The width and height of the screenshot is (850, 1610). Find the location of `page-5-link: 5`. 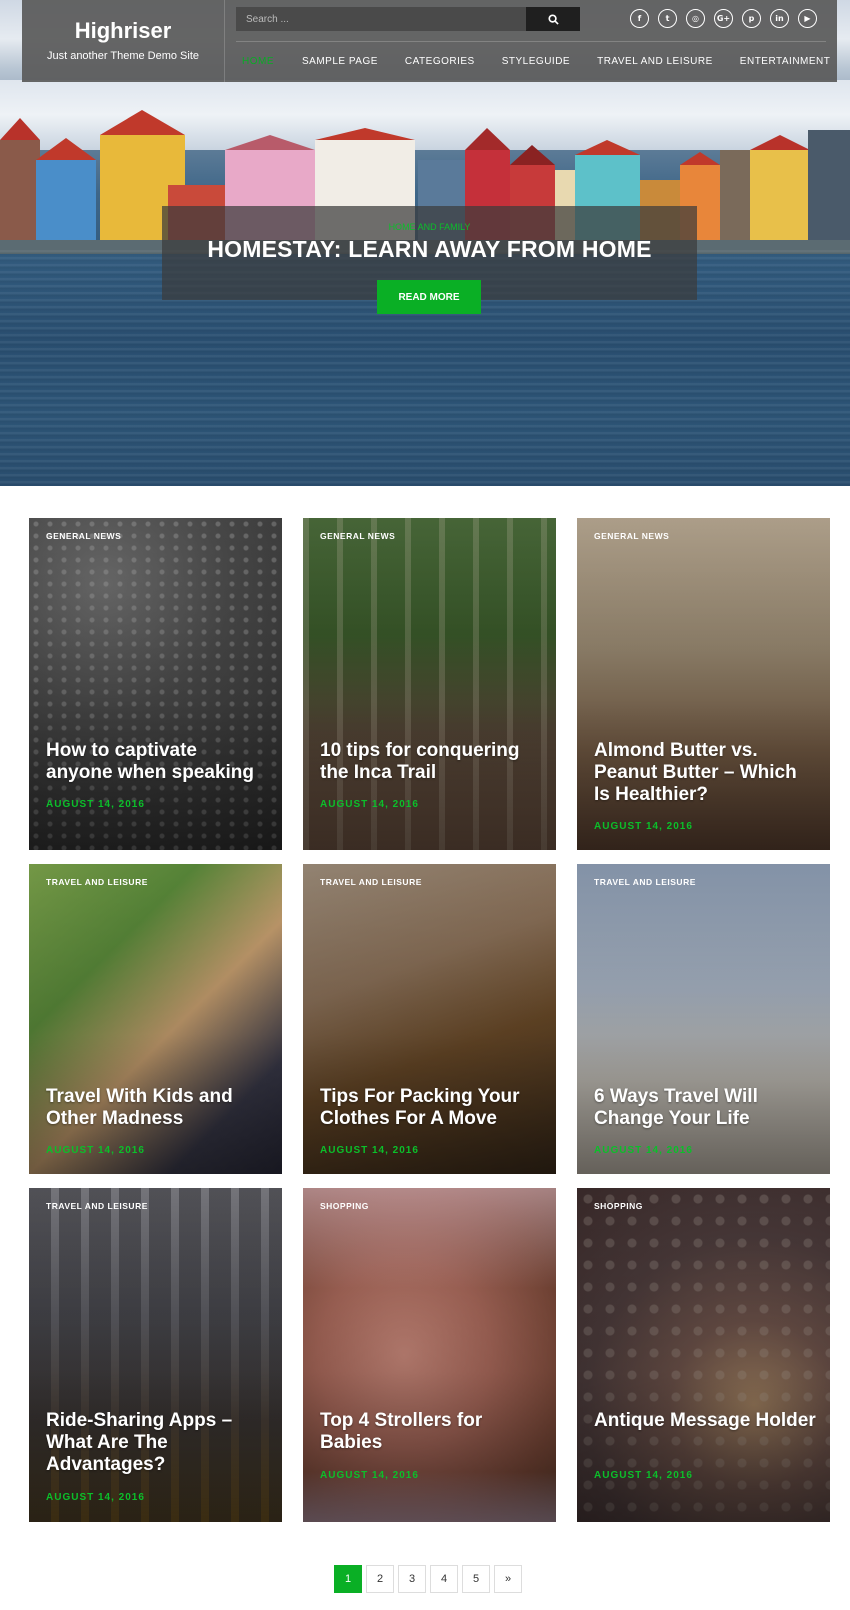

page-5-link: 5 is located at coordinates (476, 1579).